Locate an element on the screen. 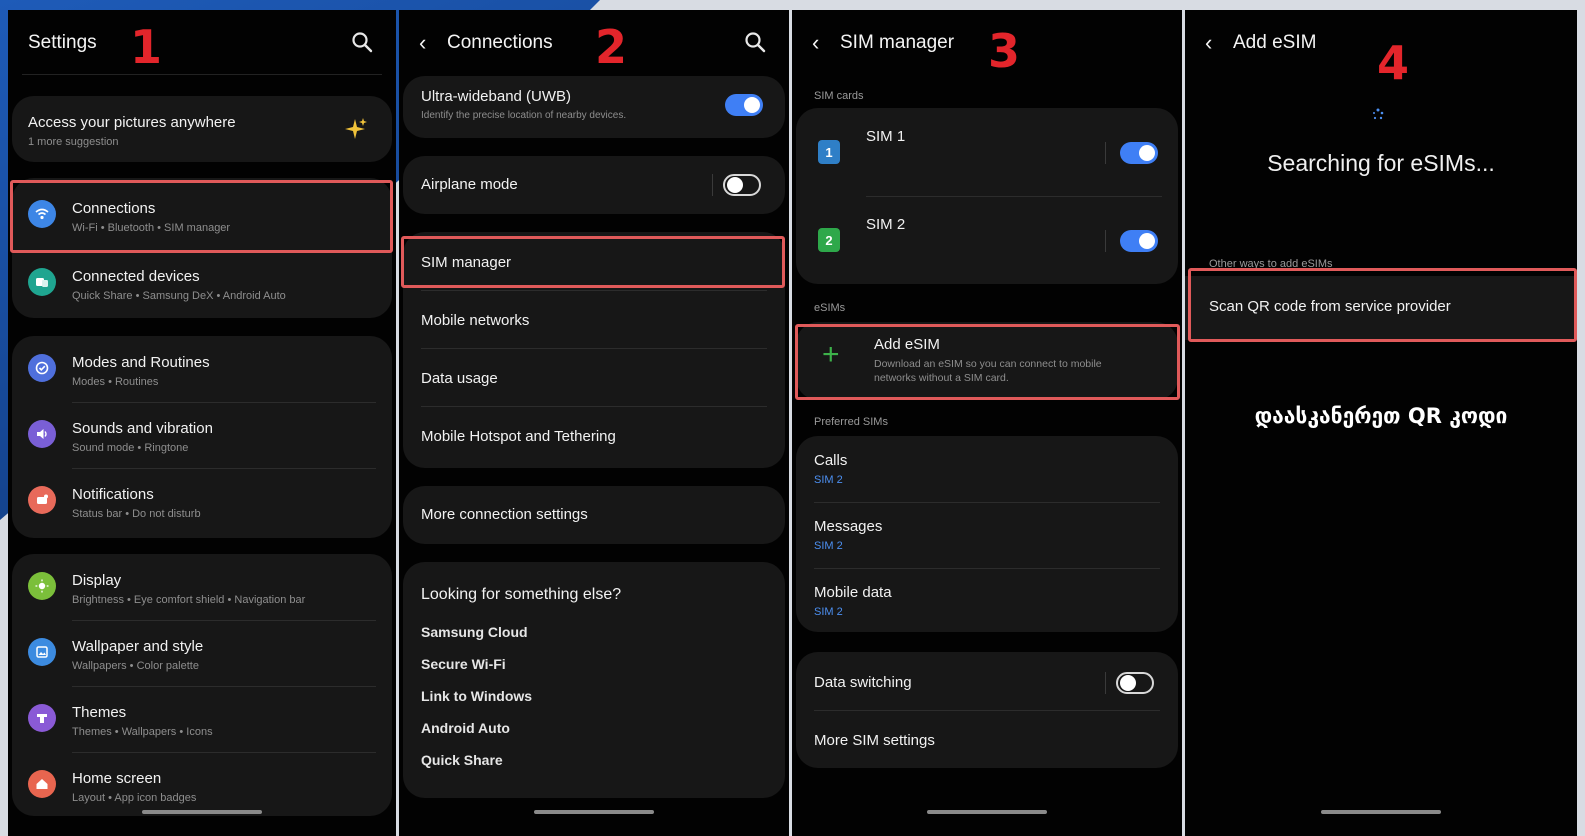 Image resolution: width=1585 pixels, height=836 pixels. settings-item-themes: Themes Themes • Wallpapers • Icons is located at coordinates (202, 719).